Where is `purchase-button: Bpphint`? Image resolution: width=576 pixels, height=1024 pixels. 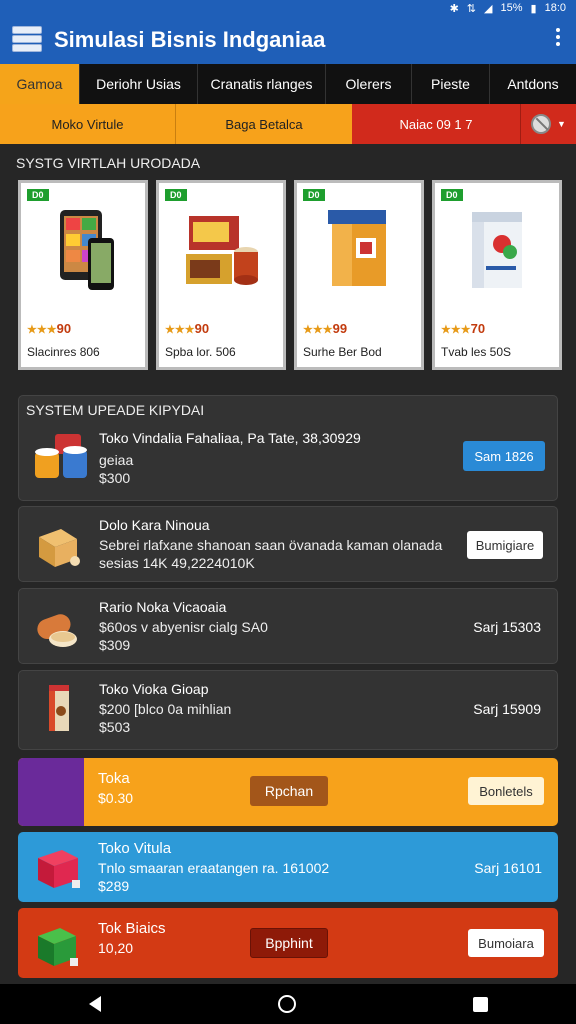
purchase-button: Bpphint is located at coordinates (289, 943).